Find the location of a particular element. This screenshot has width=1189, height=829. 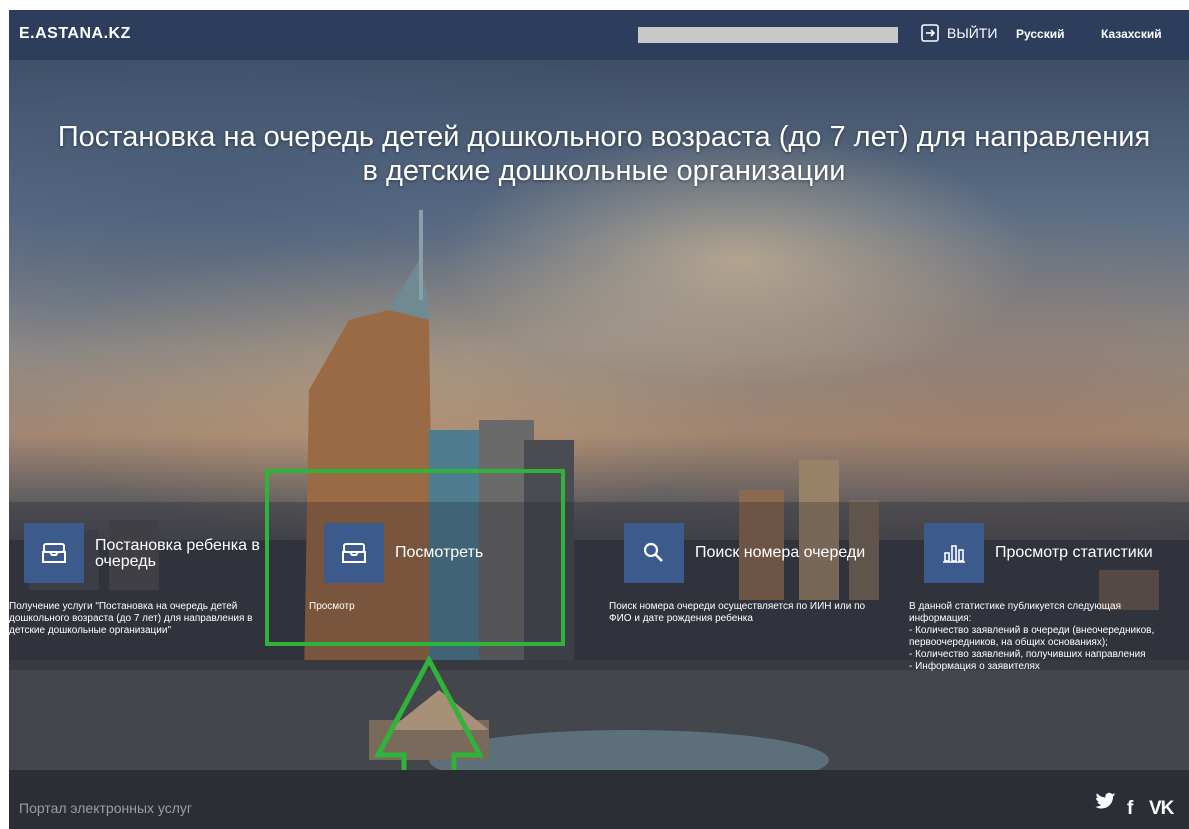

inbox-tray-icon is located at coordinates (54, 553).